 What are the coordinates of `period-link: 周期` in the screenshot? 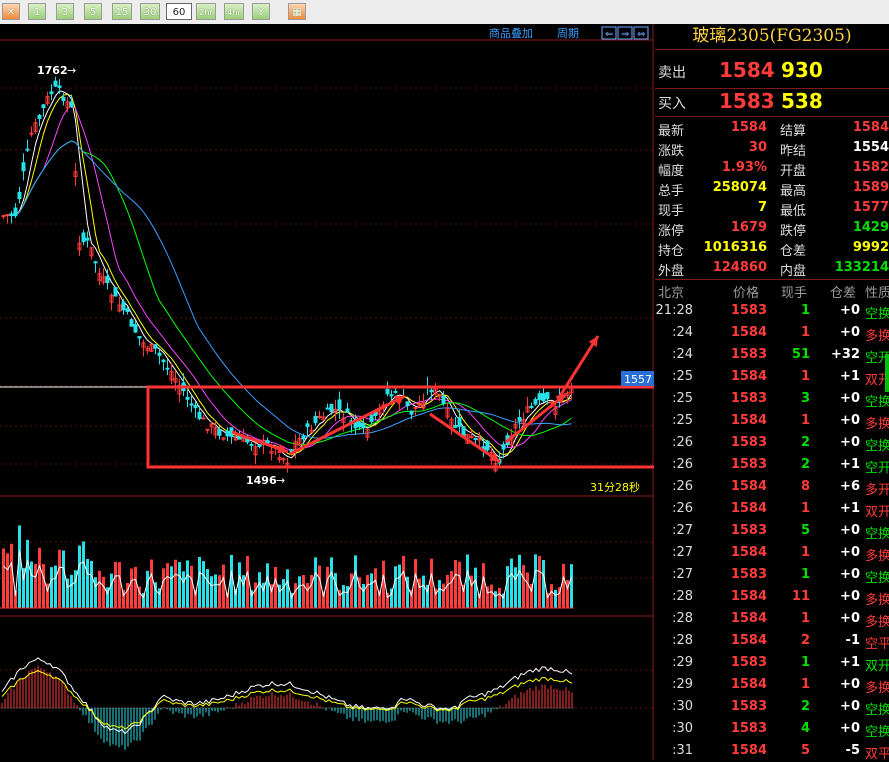 It's located at (568, 33).